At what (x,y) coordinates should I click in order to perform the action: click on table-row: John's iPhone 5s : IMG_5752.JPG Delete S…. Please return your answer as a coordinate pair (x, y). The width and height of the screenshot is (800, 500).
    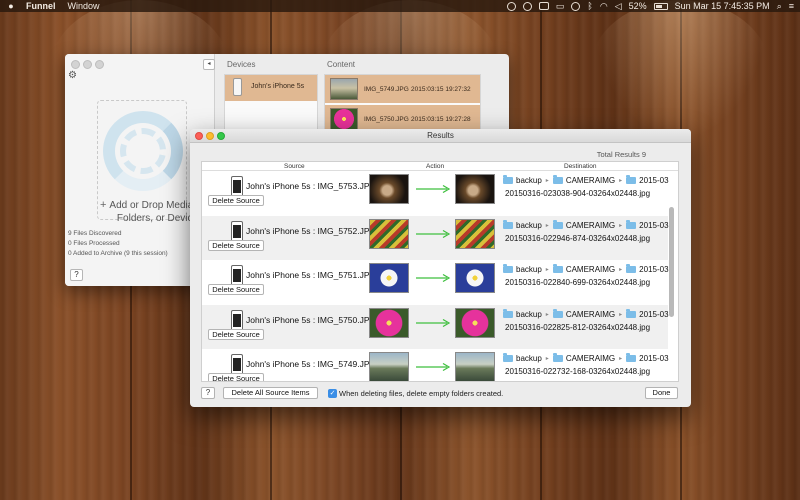
    Looking at the image, I should click on (435, 237).